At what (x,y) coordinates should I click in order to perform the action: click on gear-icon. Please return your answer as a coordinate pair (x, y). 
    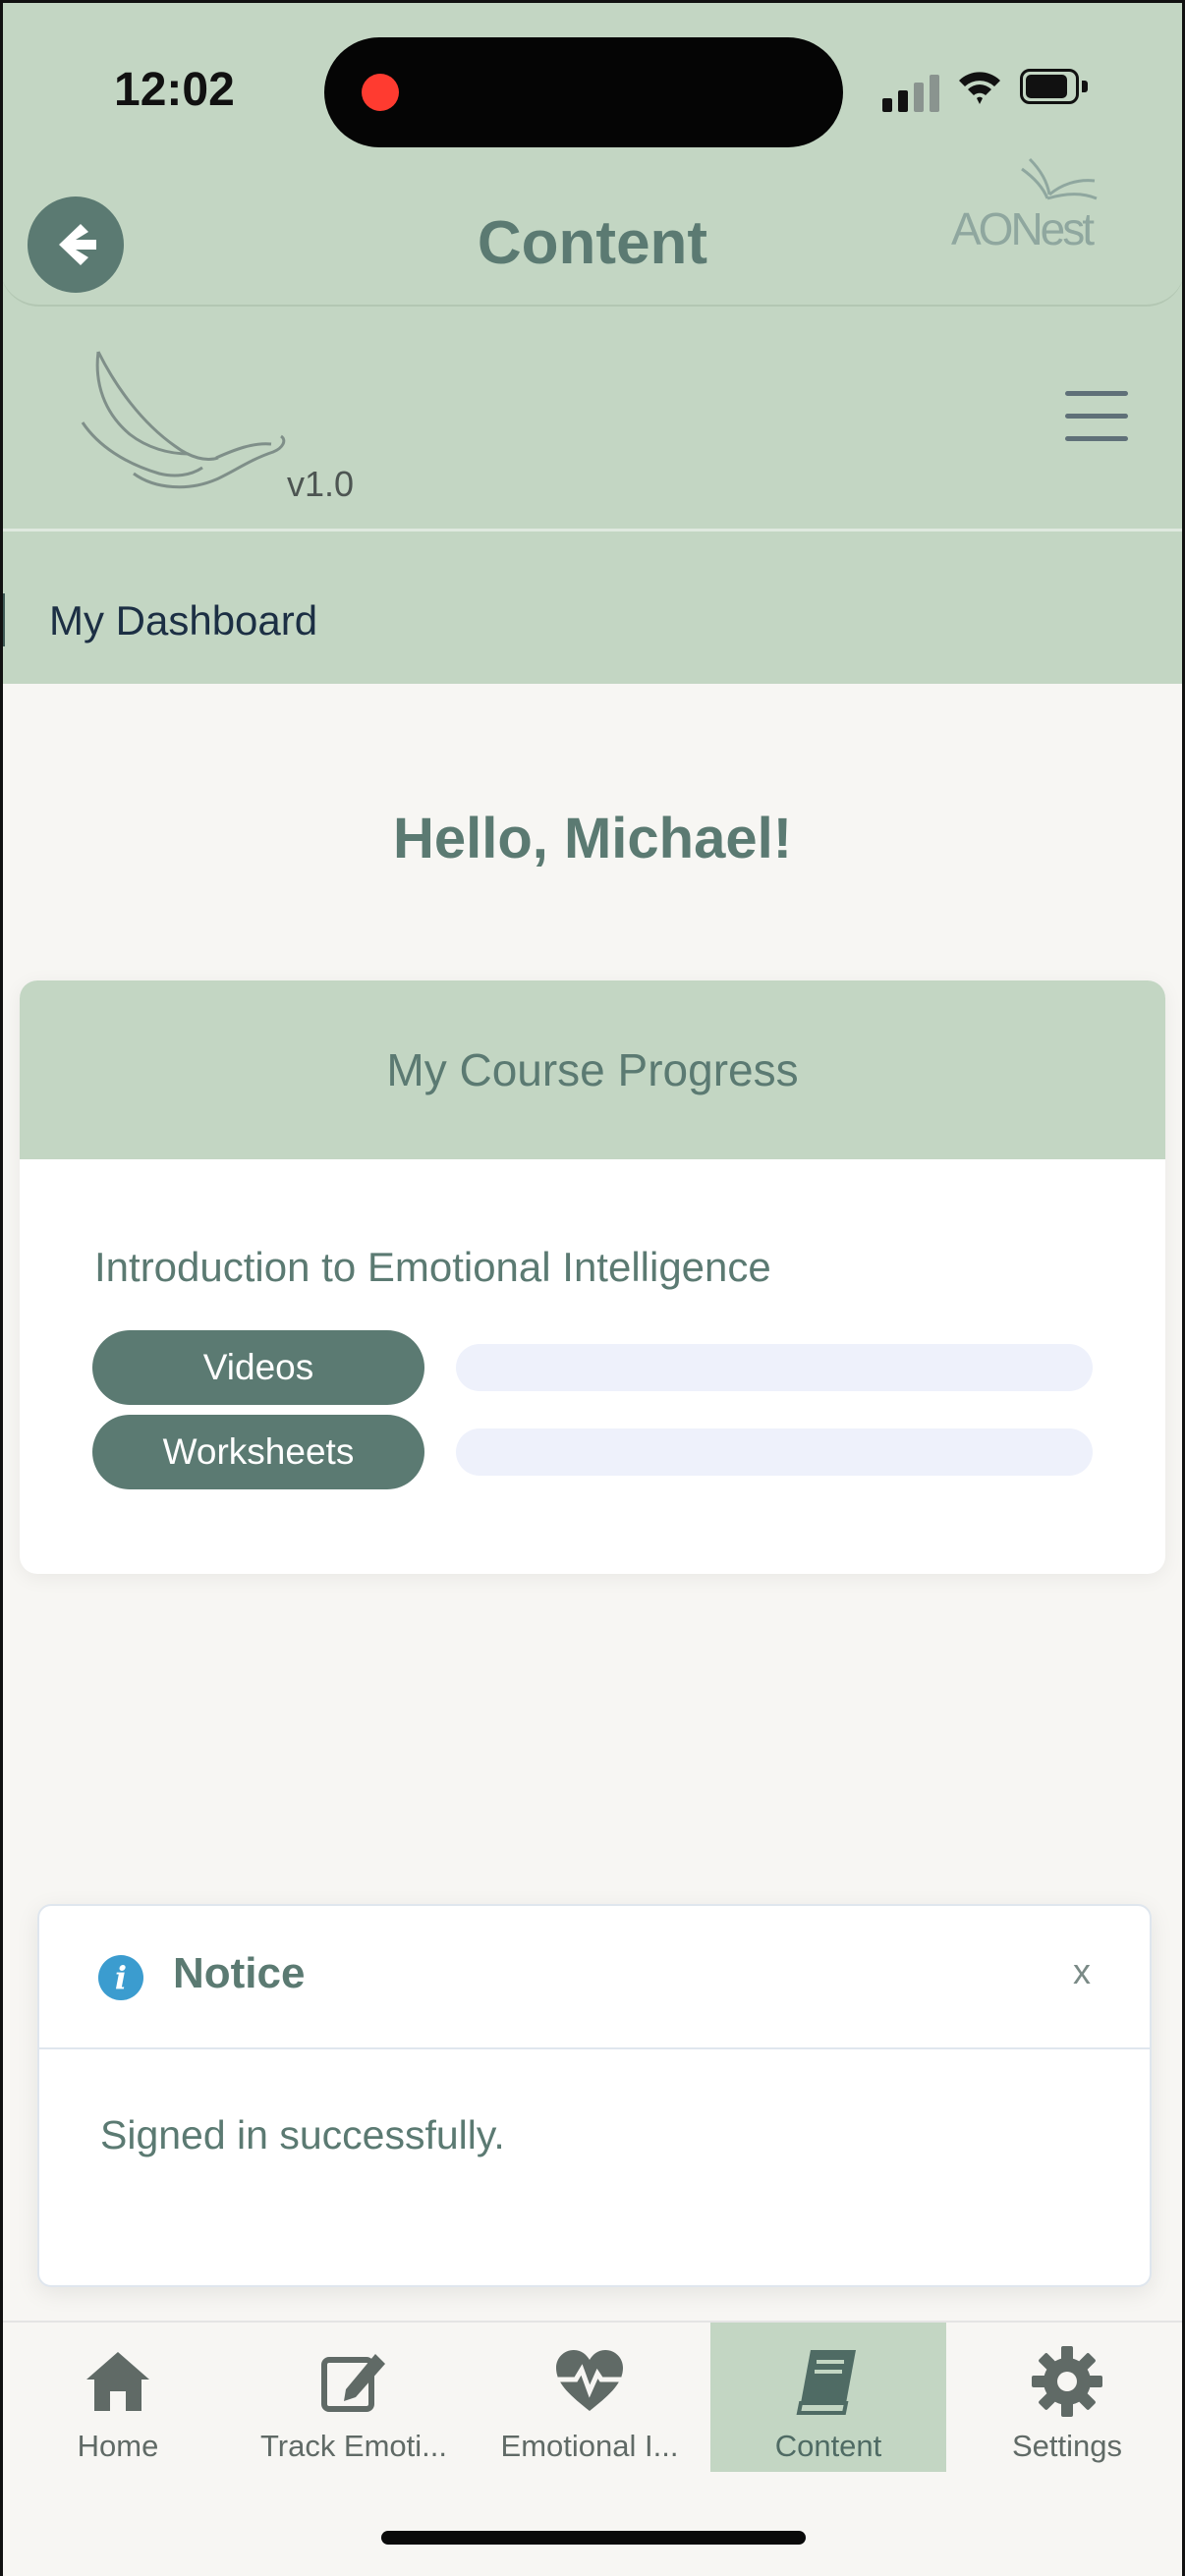
    Looking at the image, I should click on (1067, 2381).